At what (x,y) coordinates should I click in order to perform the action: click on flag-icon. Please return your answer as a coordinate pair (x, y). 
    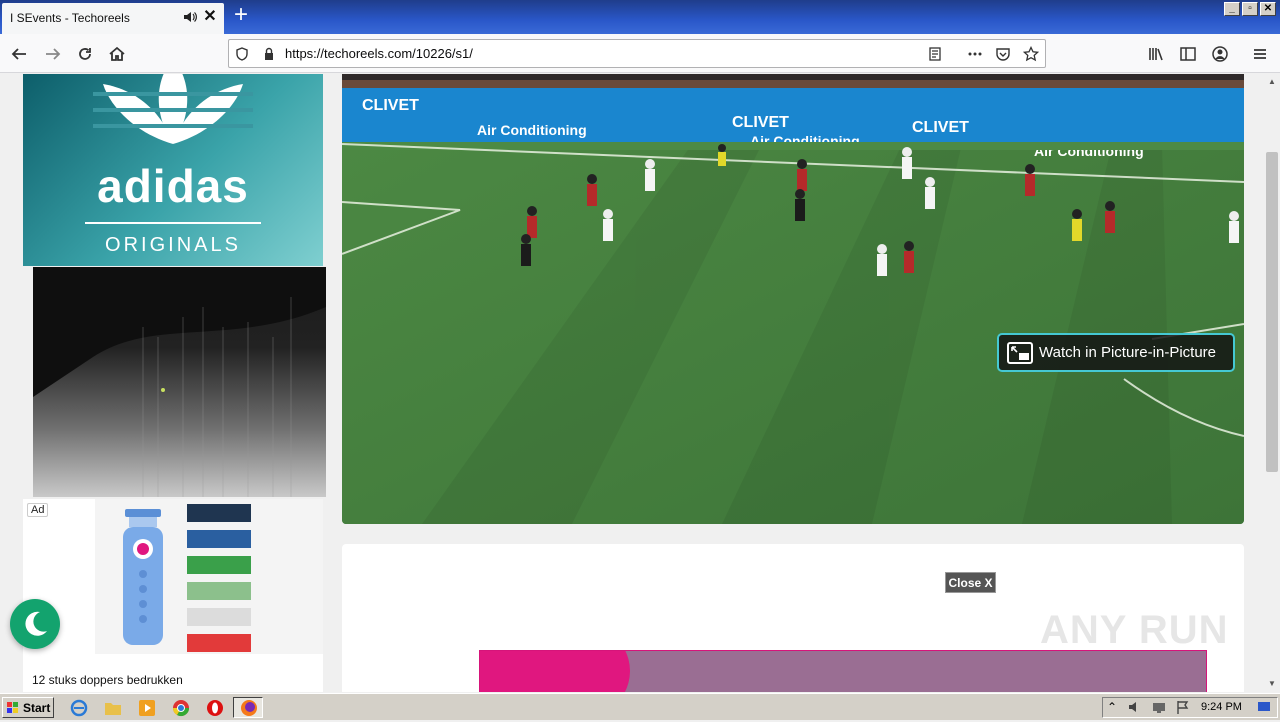
    Looking at the image, I should click on (1184, 708).